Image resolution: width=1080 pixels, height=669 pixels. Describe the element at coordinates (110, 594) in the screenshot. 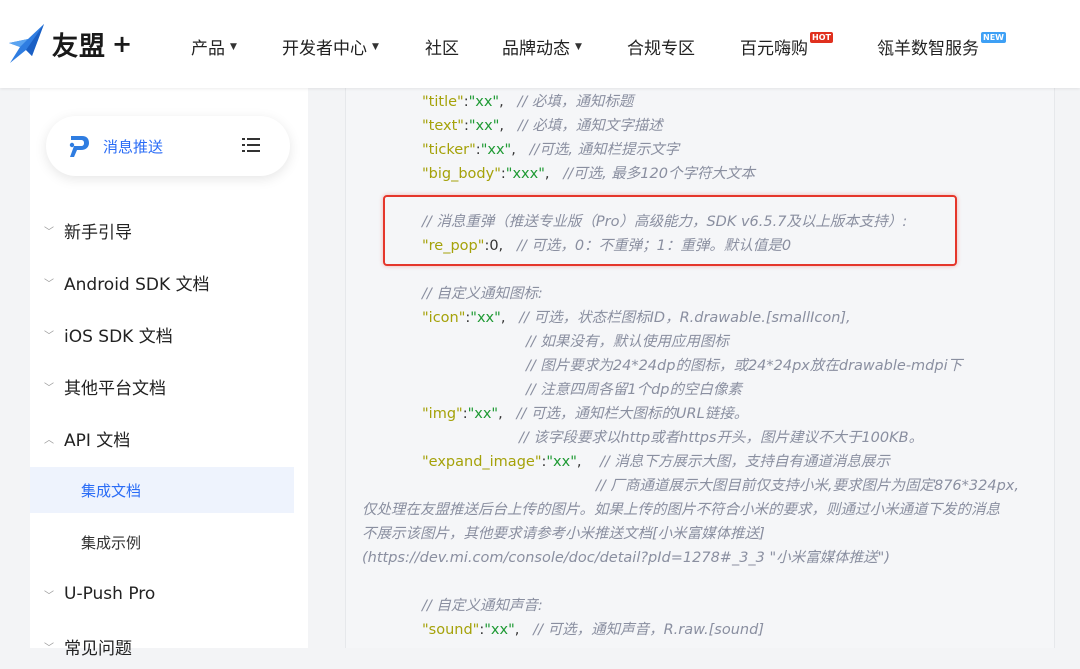

I see `sidebar-item-label: U-Push Pro` at that location.